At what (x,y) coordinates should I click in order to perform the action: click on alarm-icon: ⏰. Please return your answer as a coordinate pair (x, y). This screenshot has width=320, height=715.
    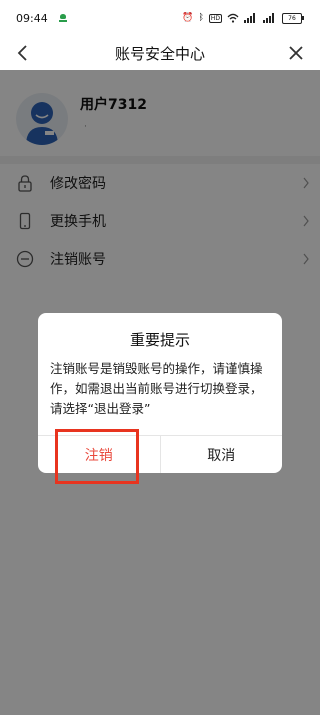
    Looking at the image, I should click on (188, 18).